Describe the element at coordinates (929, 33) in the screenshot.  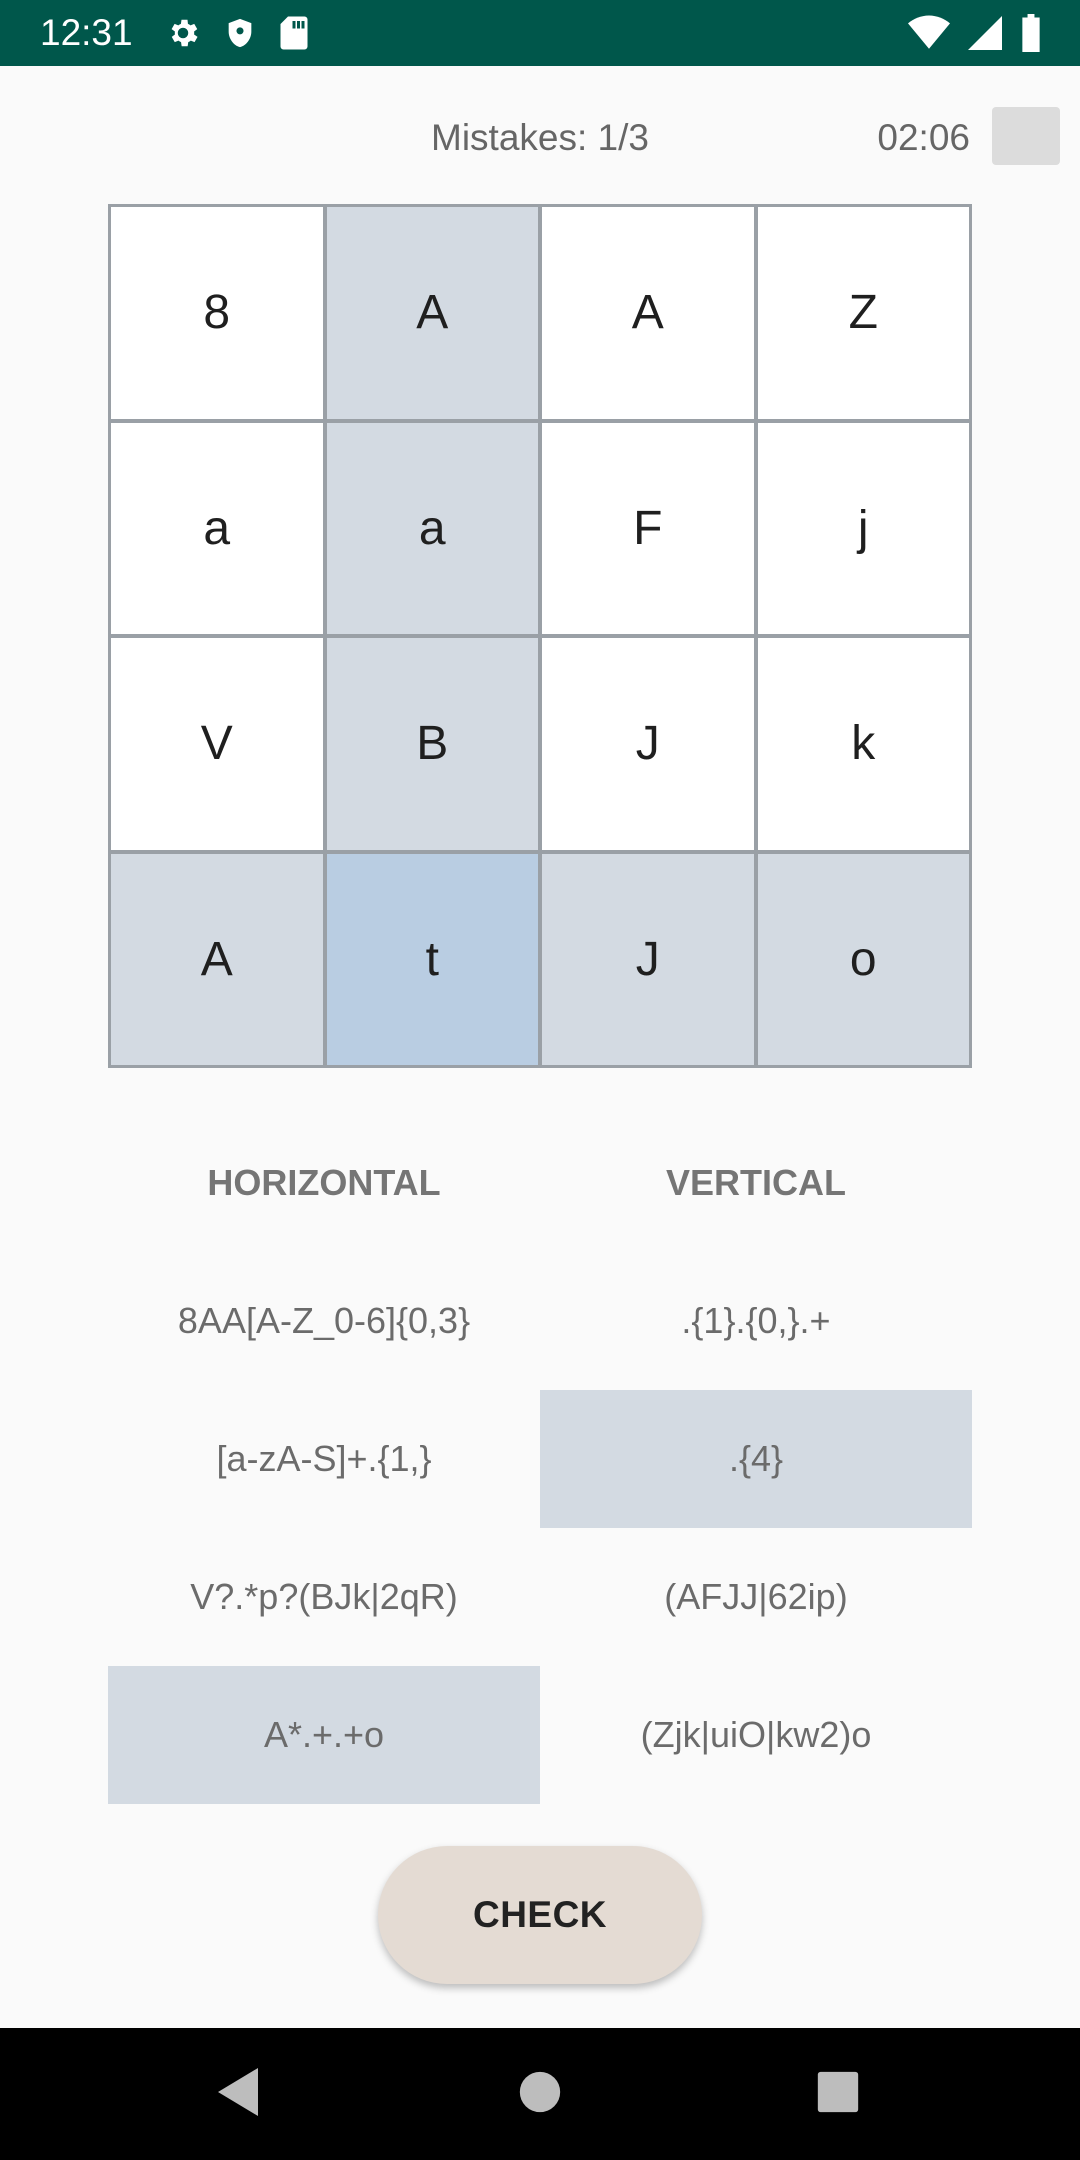
I see `wifi-icon` at that location.